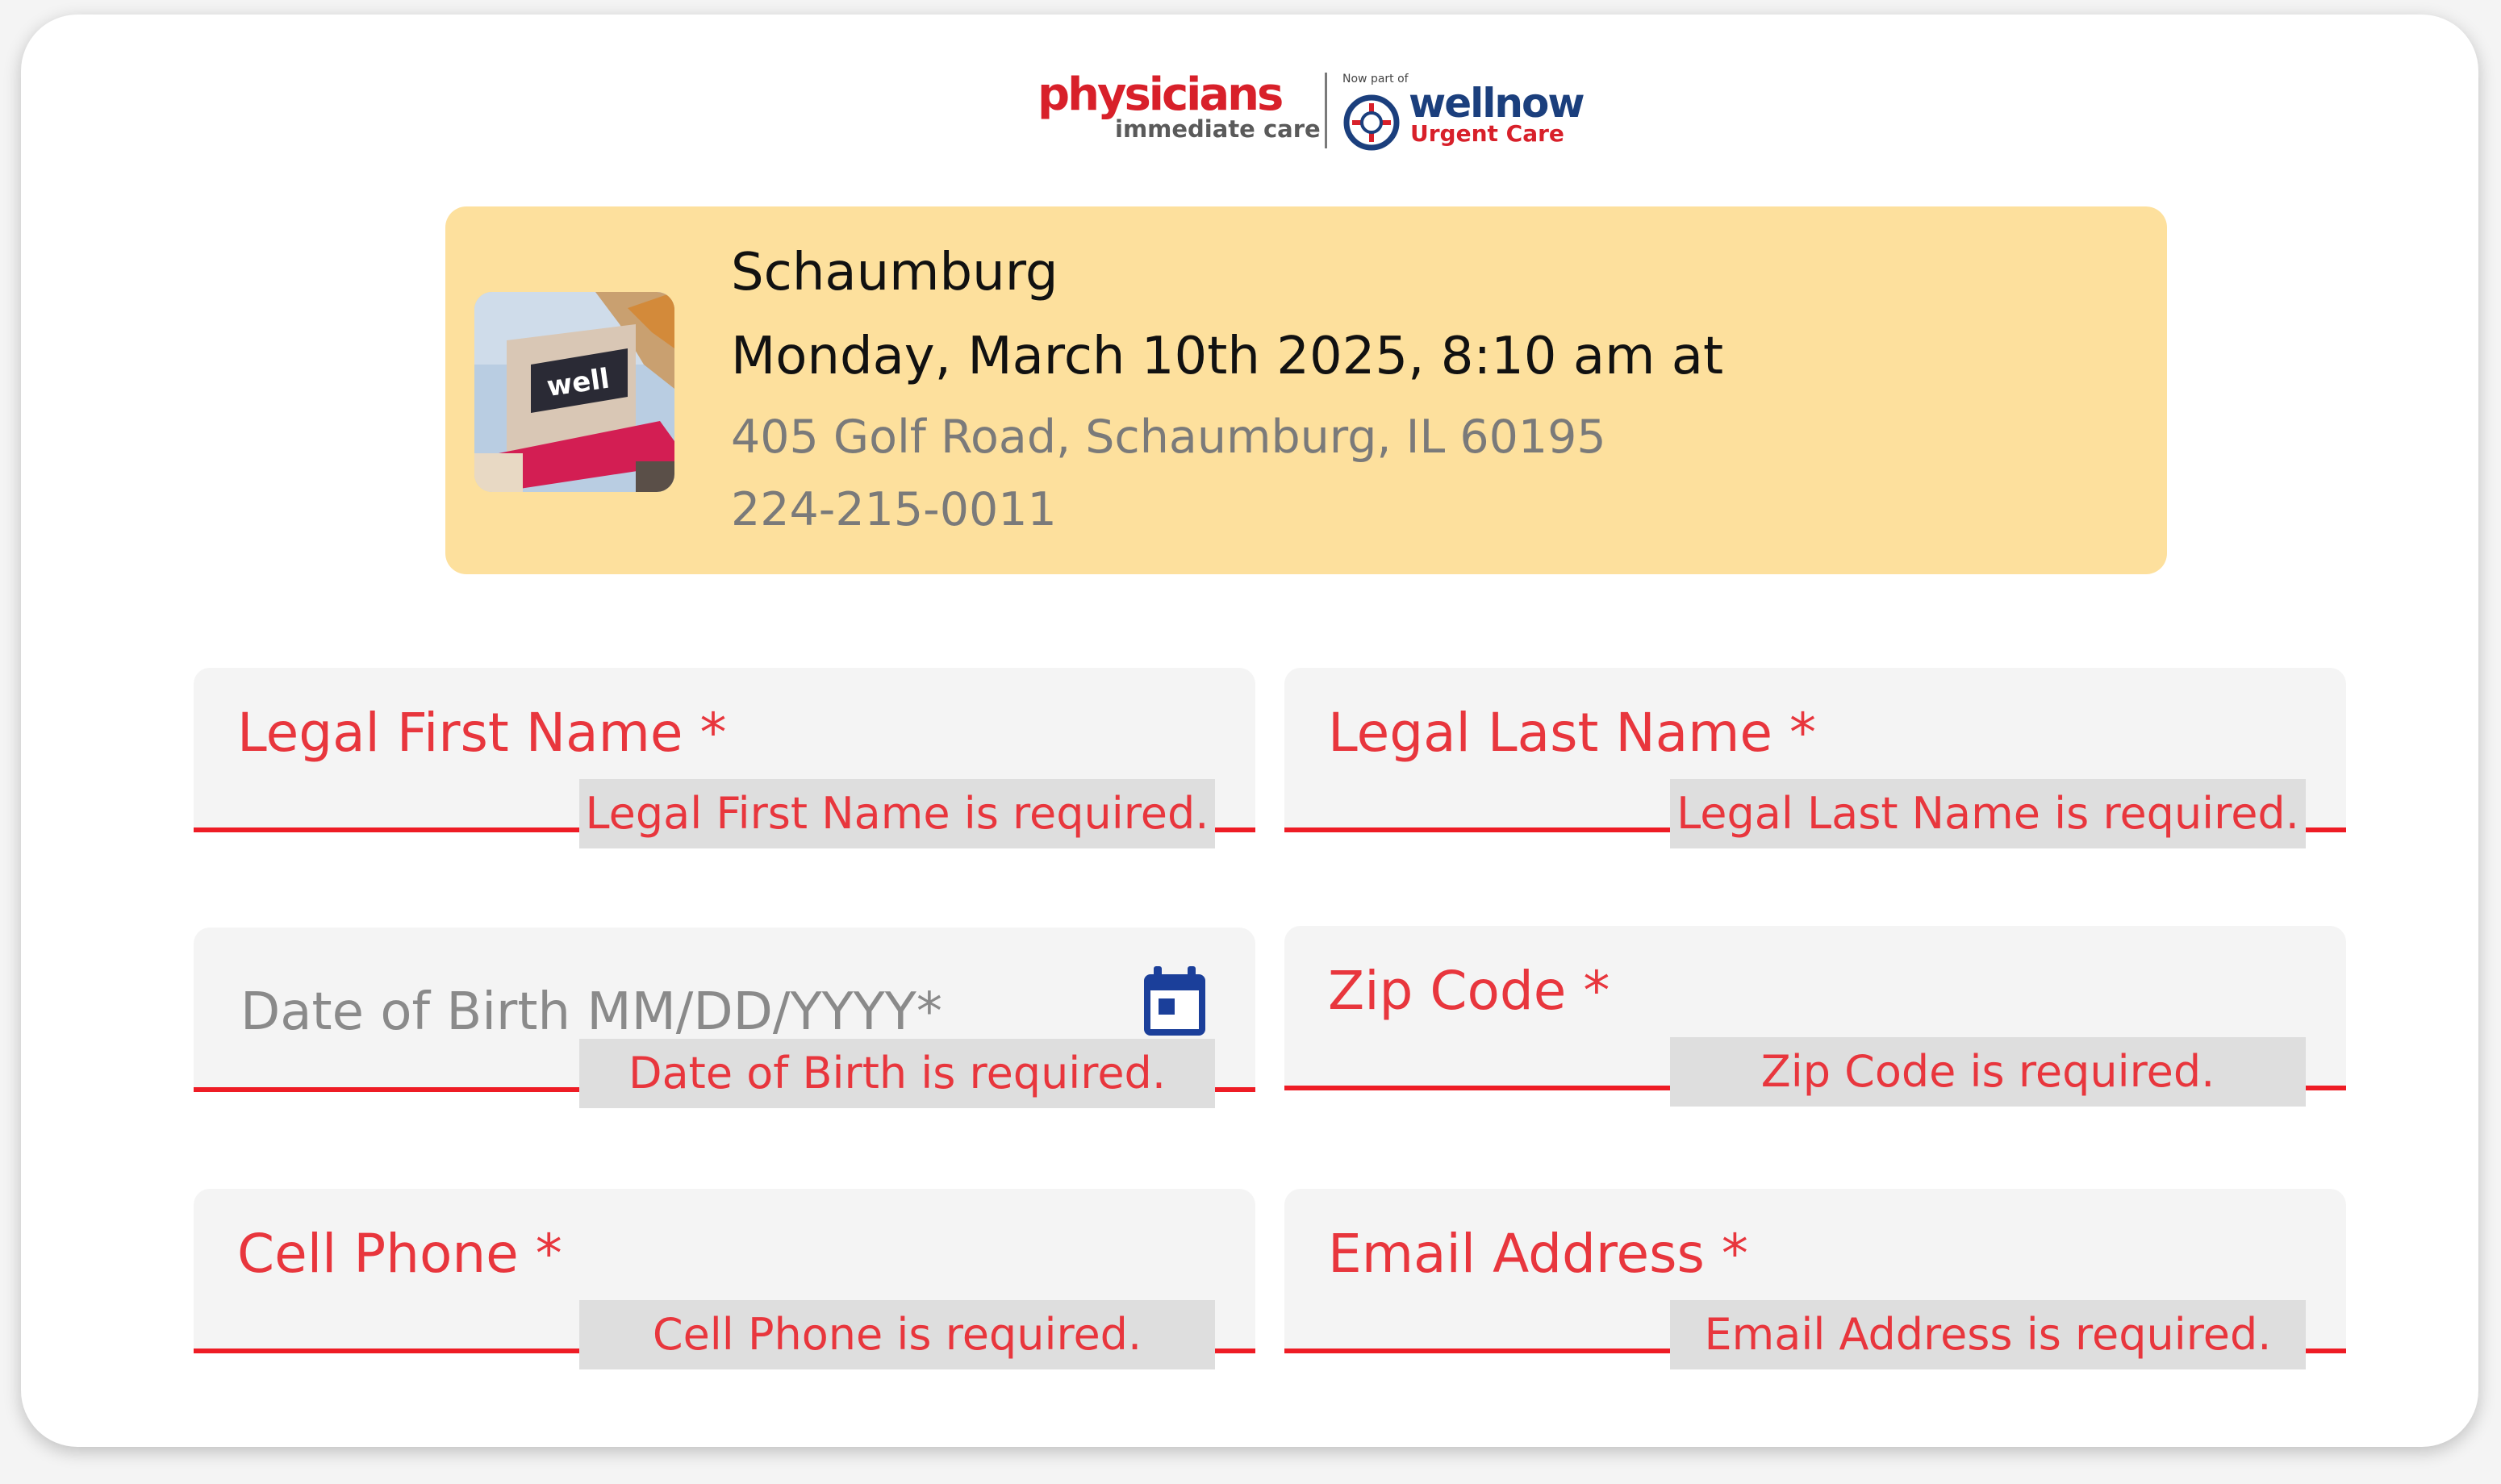  What do you see at coordinates (1497, 103) in the screenshot?
I see `logo-wellnow-text: wellnow` at bounding box center [1497, 103].